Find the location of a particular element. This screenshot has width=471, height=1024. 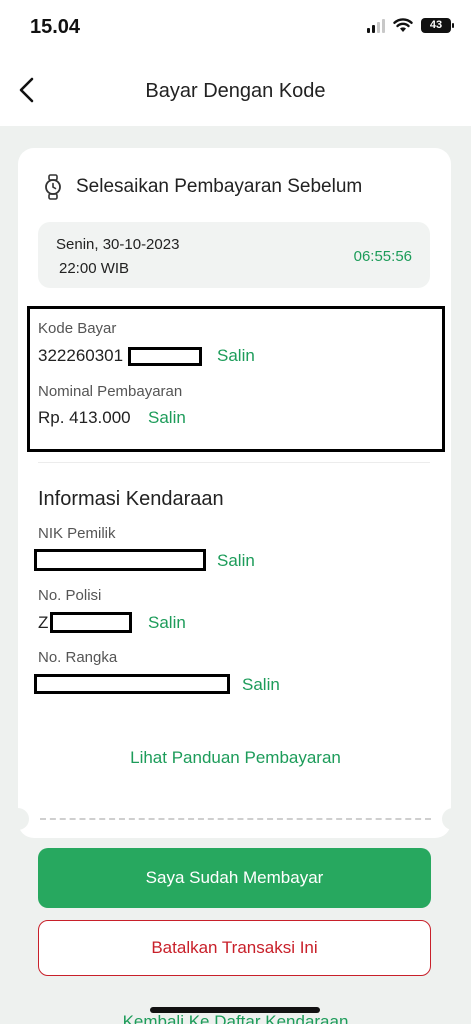

copy-chassis-button: Salin is located at coordinates (261, 685).